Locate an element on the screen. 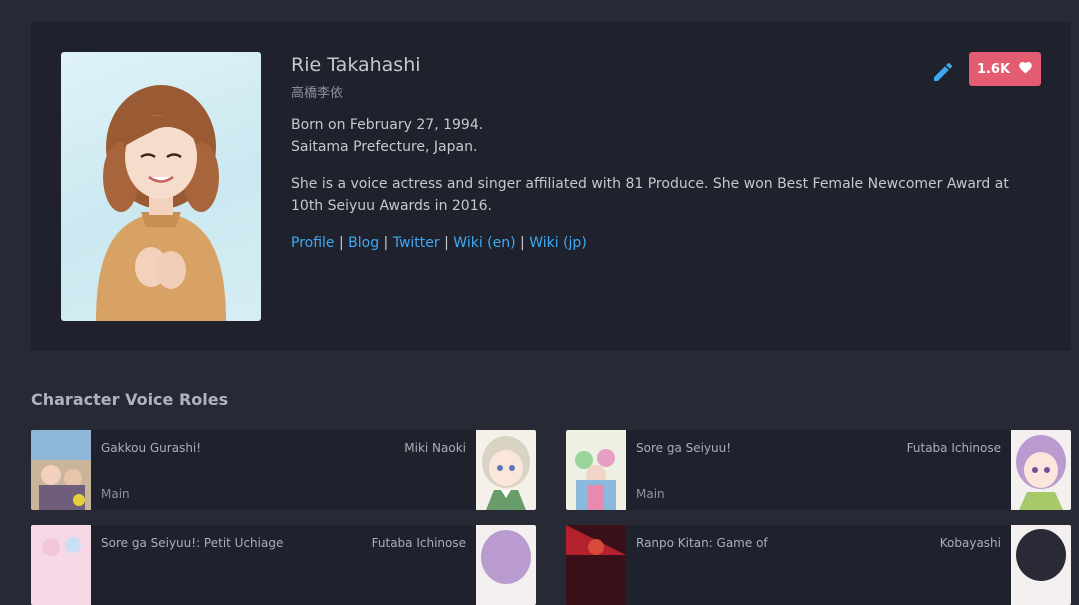 The width and height of the screenshot is (1079, 605). character-name: Kobayashi is located at coordinates (970, 543).